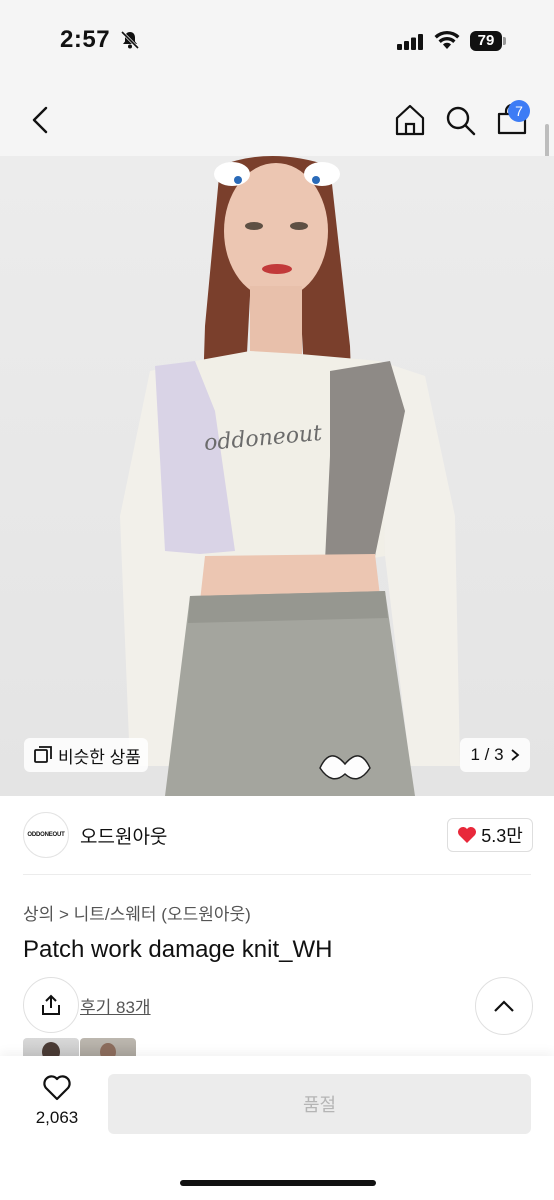  I want to click on wishlist-count: 2,063, so click(57, 1117).